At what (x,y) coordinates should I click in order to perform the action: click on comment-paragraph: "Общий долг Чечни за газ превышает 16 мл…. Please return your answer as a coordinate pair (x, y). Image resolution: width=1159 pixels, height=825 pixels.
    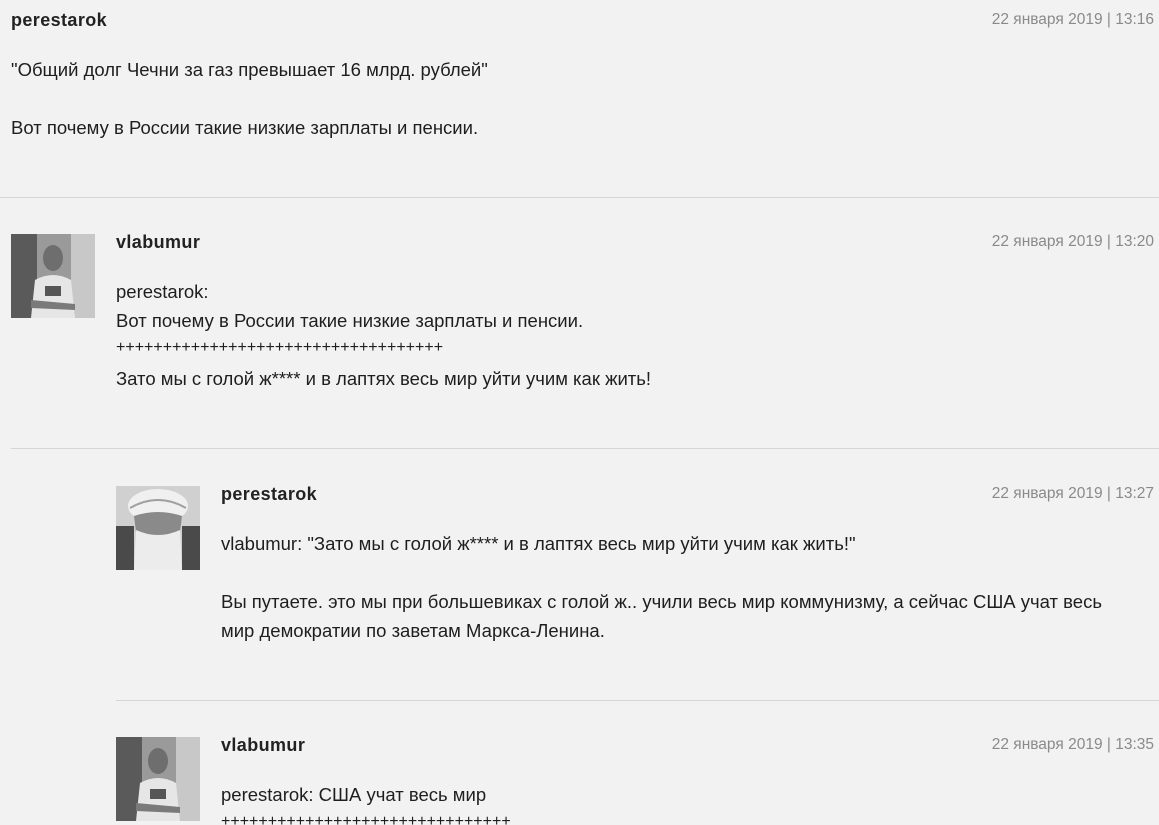
    Looking at the image, I should click on (249, 69).